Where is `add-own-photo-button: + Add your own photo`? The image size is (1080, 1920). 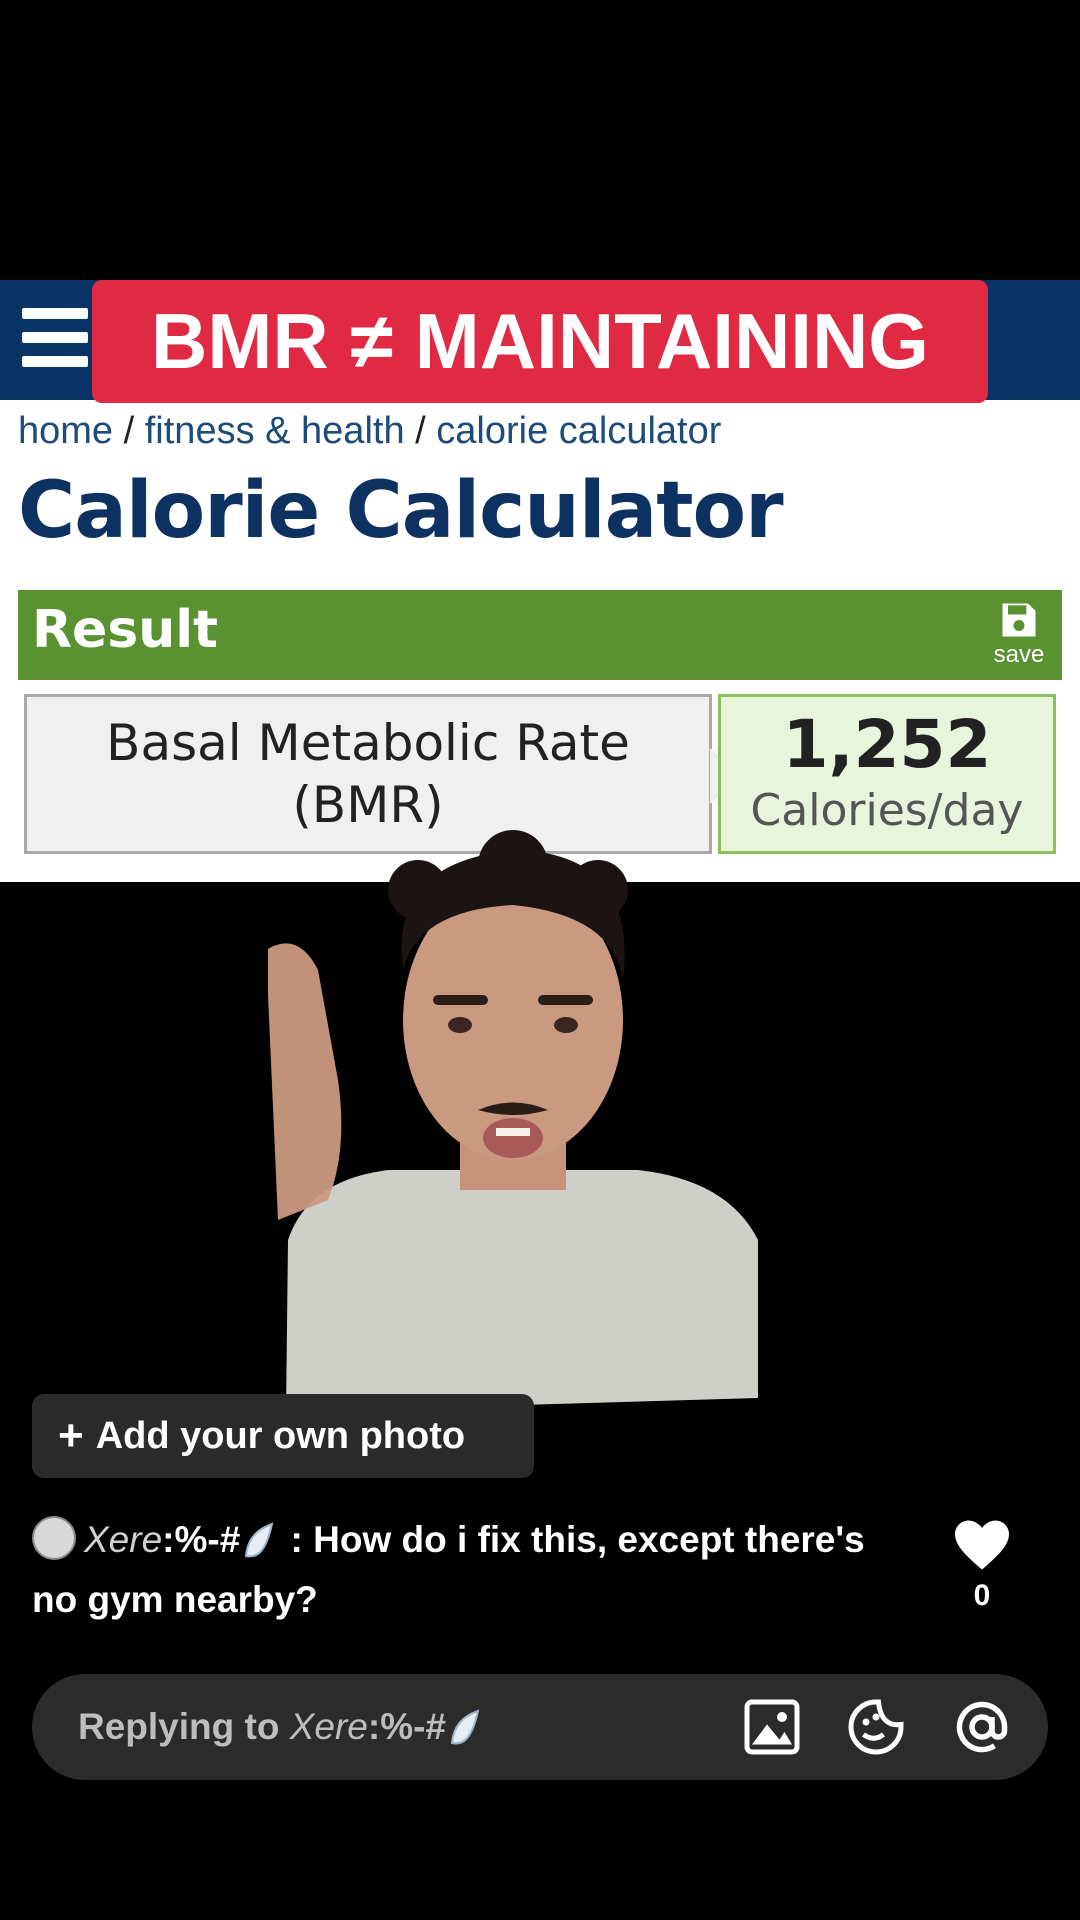
add-own-photo-button: + Add your own photo is located at coordinates (283, 1436).